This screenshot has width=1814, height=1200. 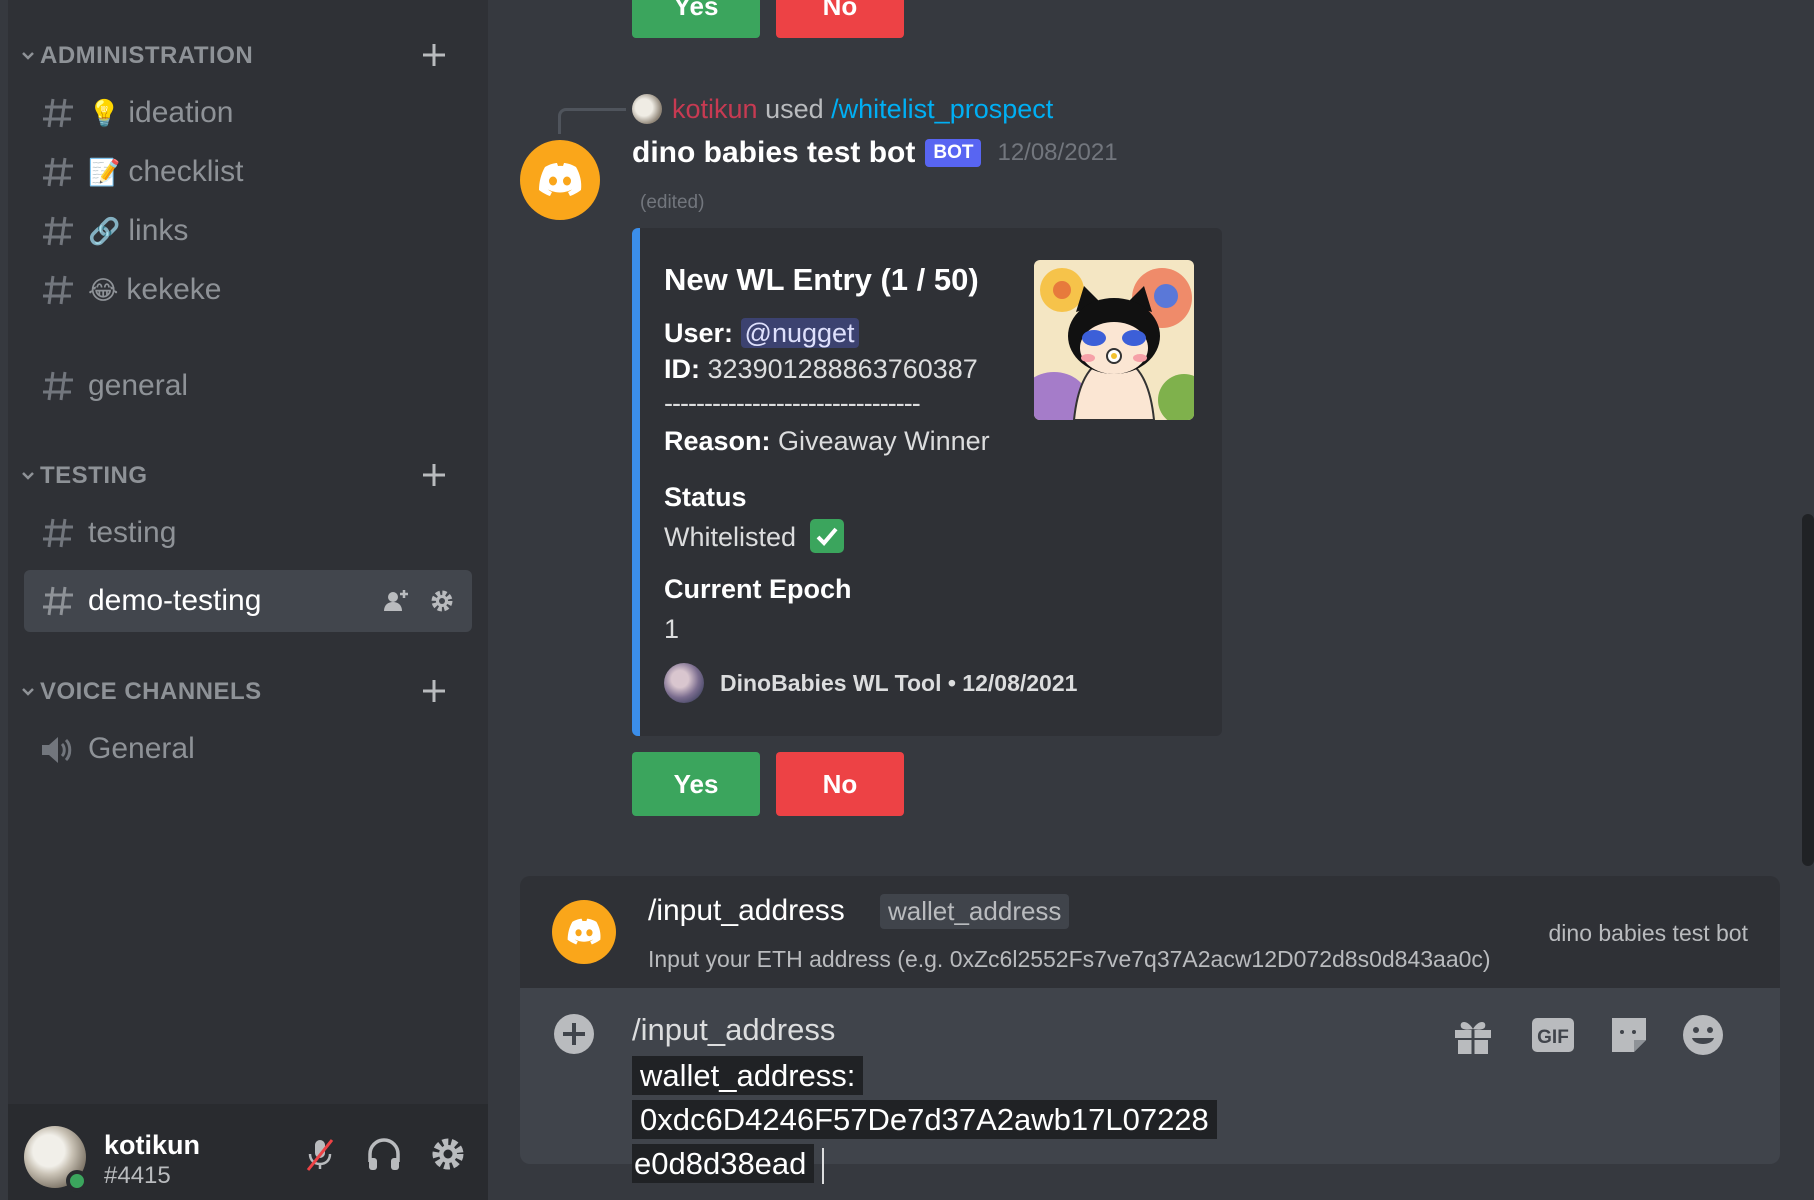 I want to click on embed-id-label: ID:, so click(x=682, y=369).